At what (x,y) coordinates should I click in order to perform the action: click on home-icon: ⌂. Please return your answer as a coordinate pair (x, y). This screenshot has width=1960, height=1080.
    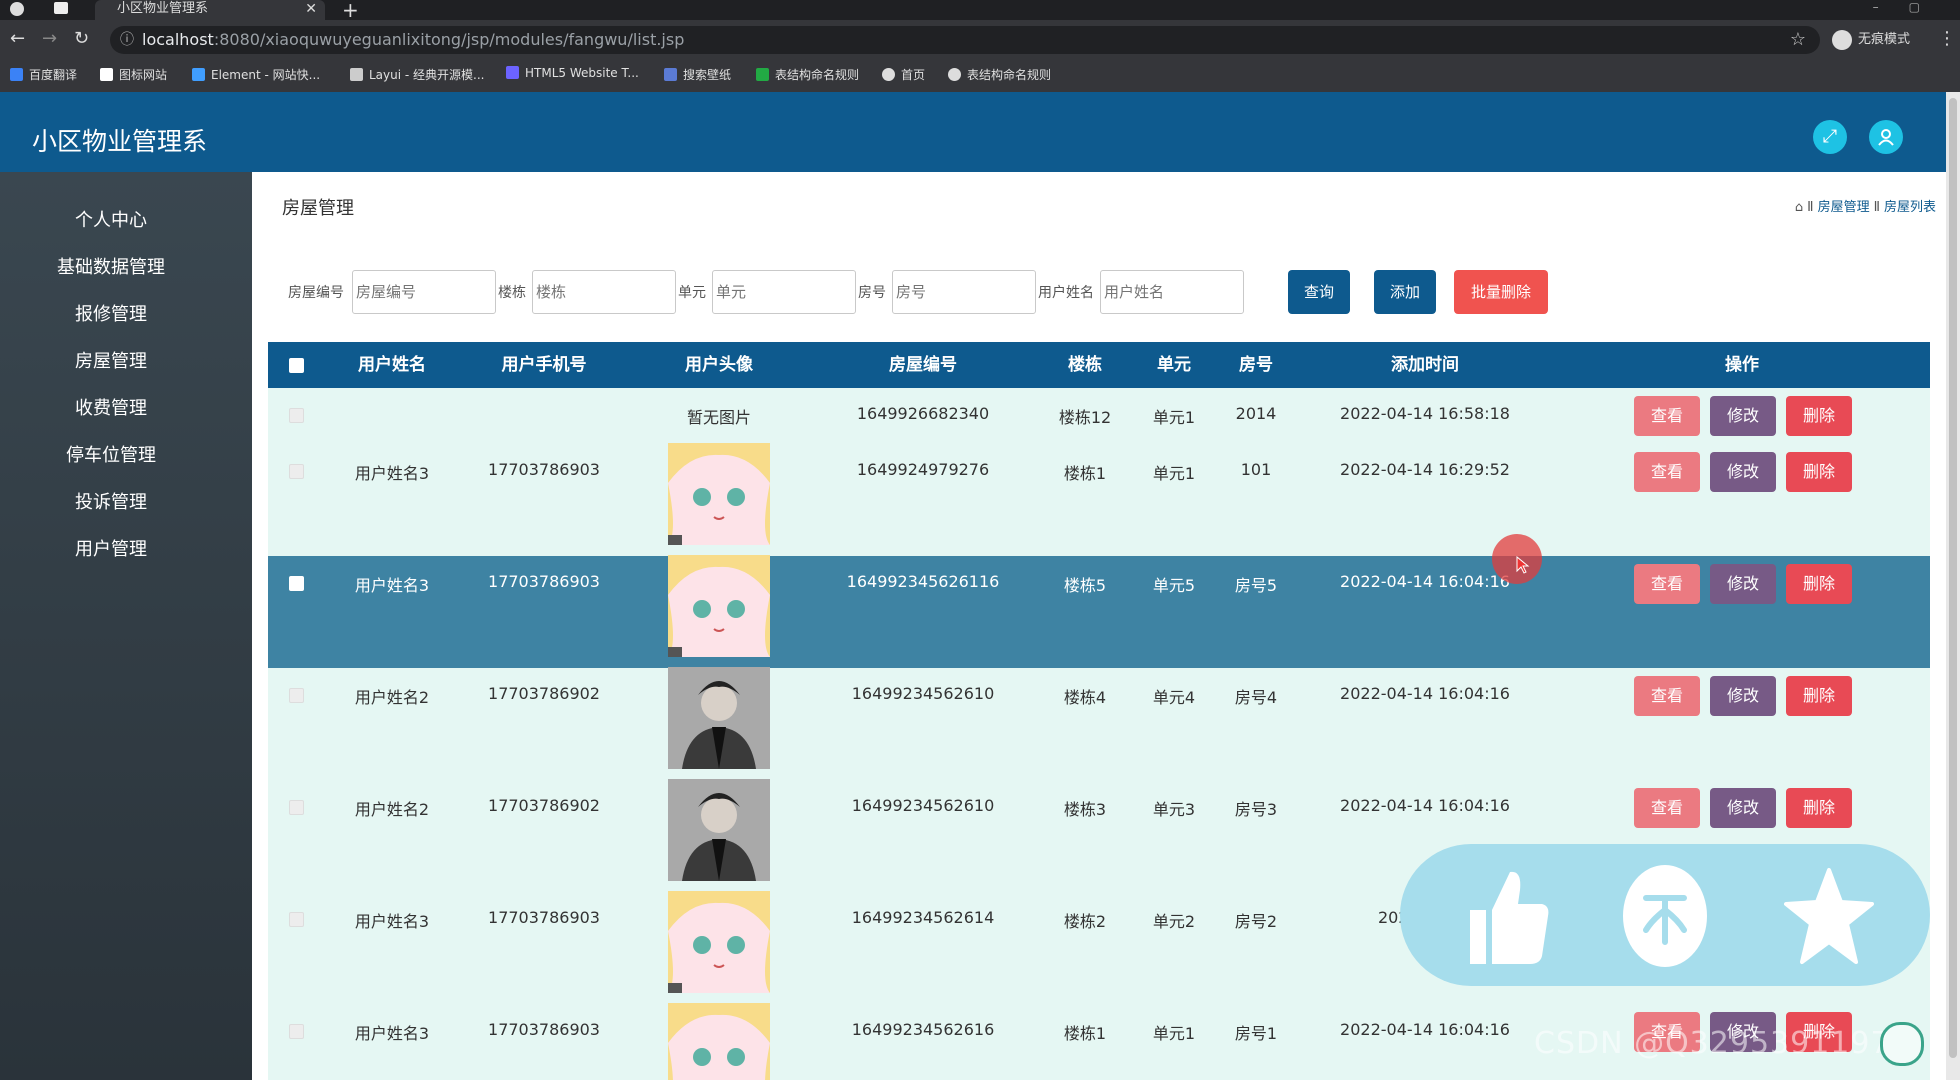
    Looking at the image, I should click on (1799, 207).